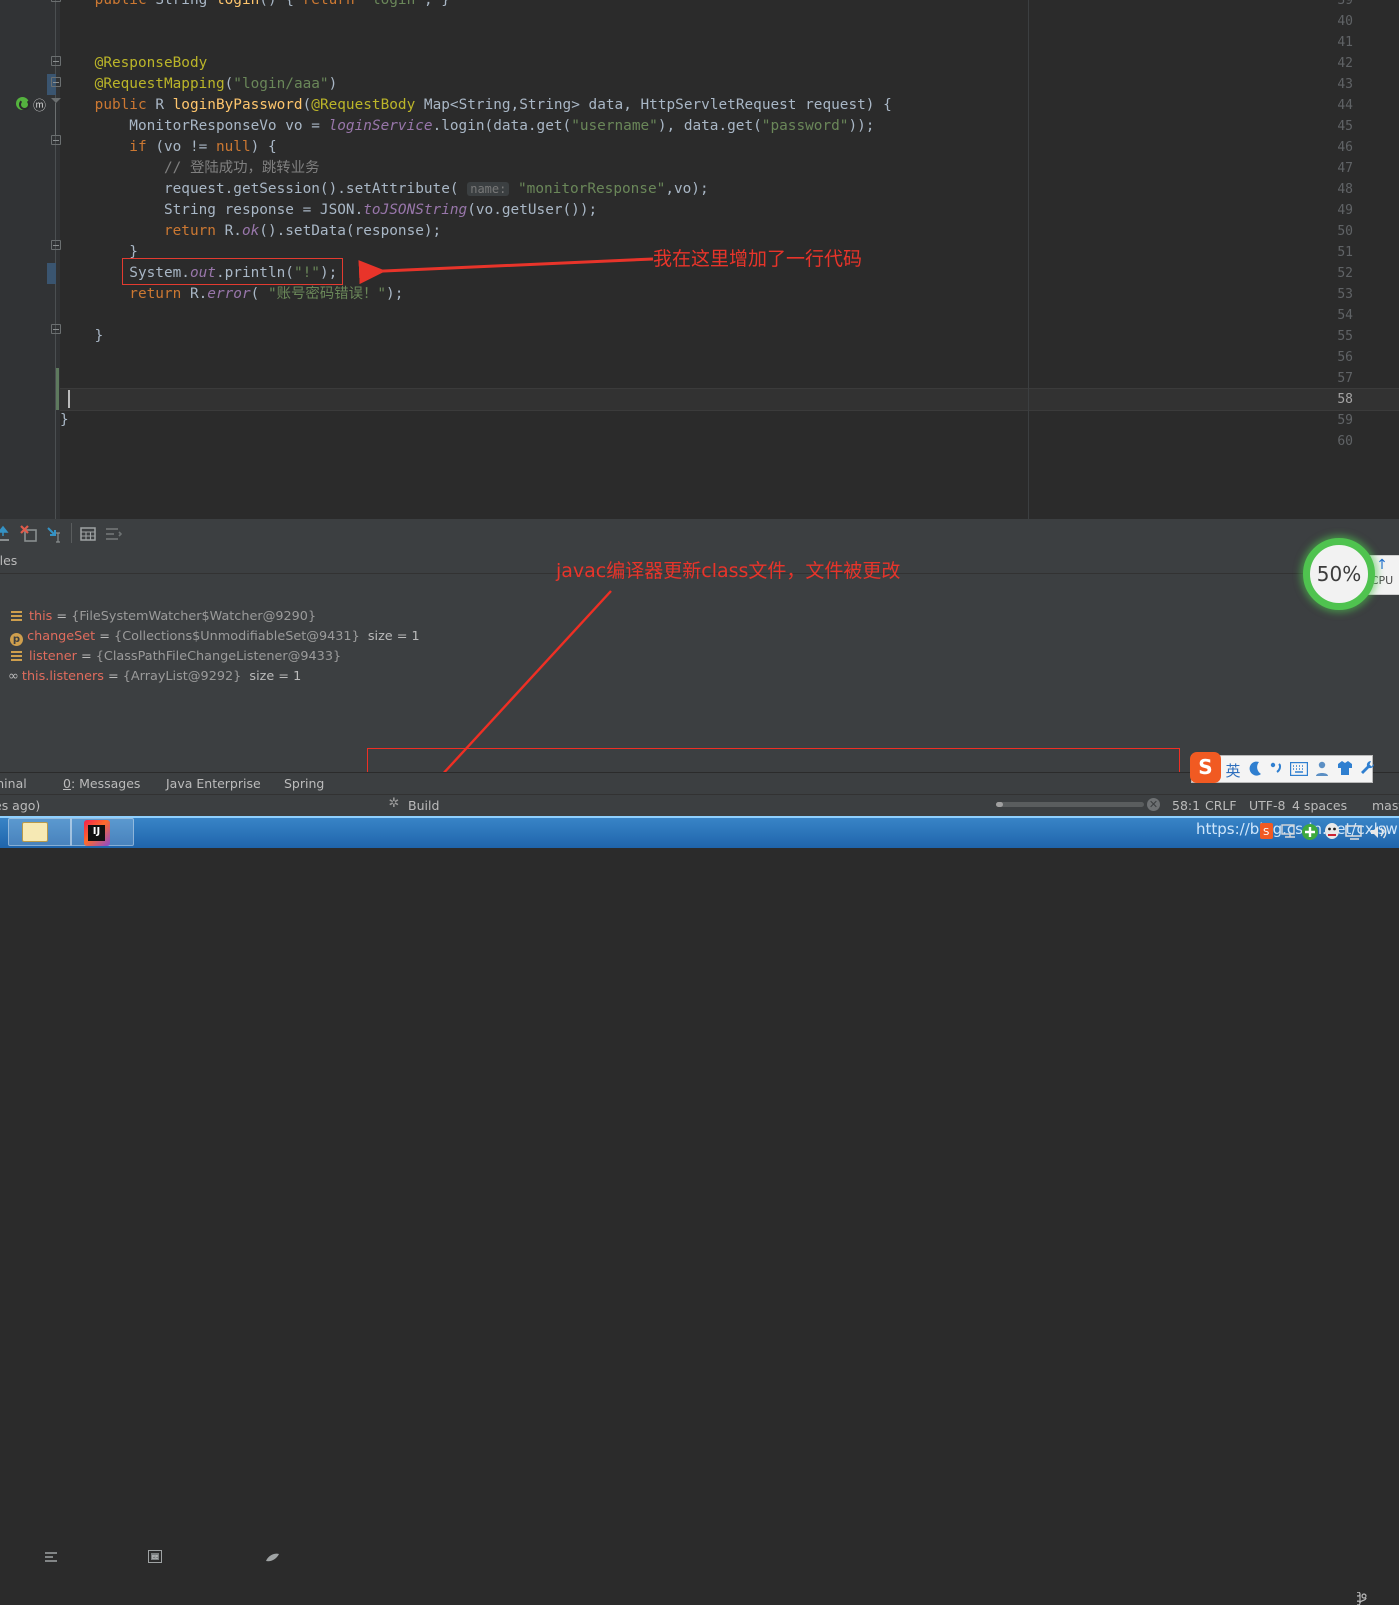  I want to click on intellij-idea-icon: IJ, so click(97, 833).